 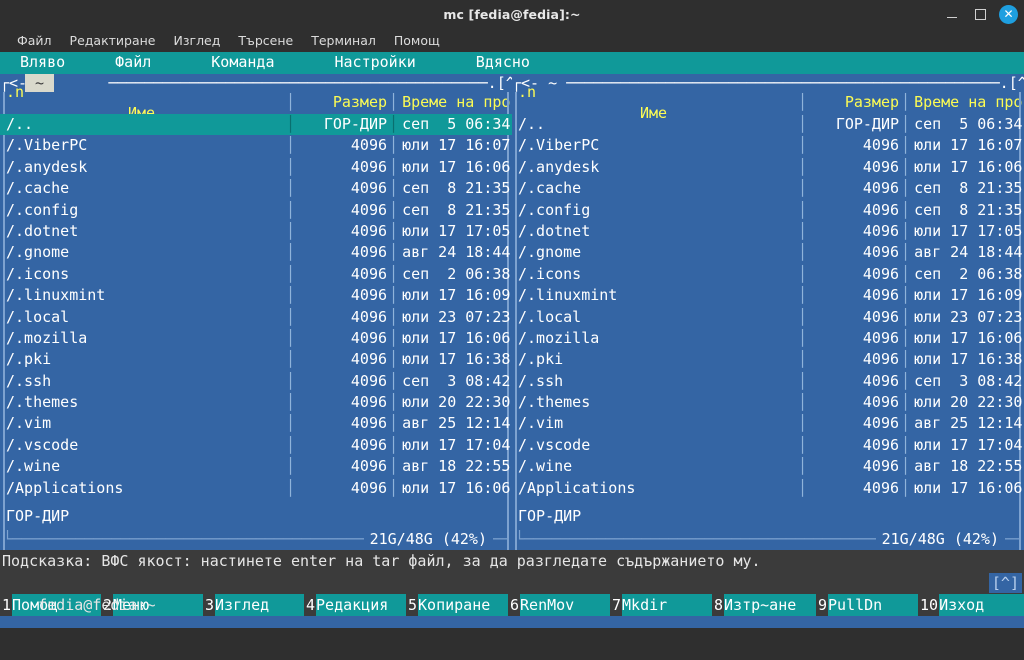 I want to click on file-name: /.themes, so click(x=554, y=402).